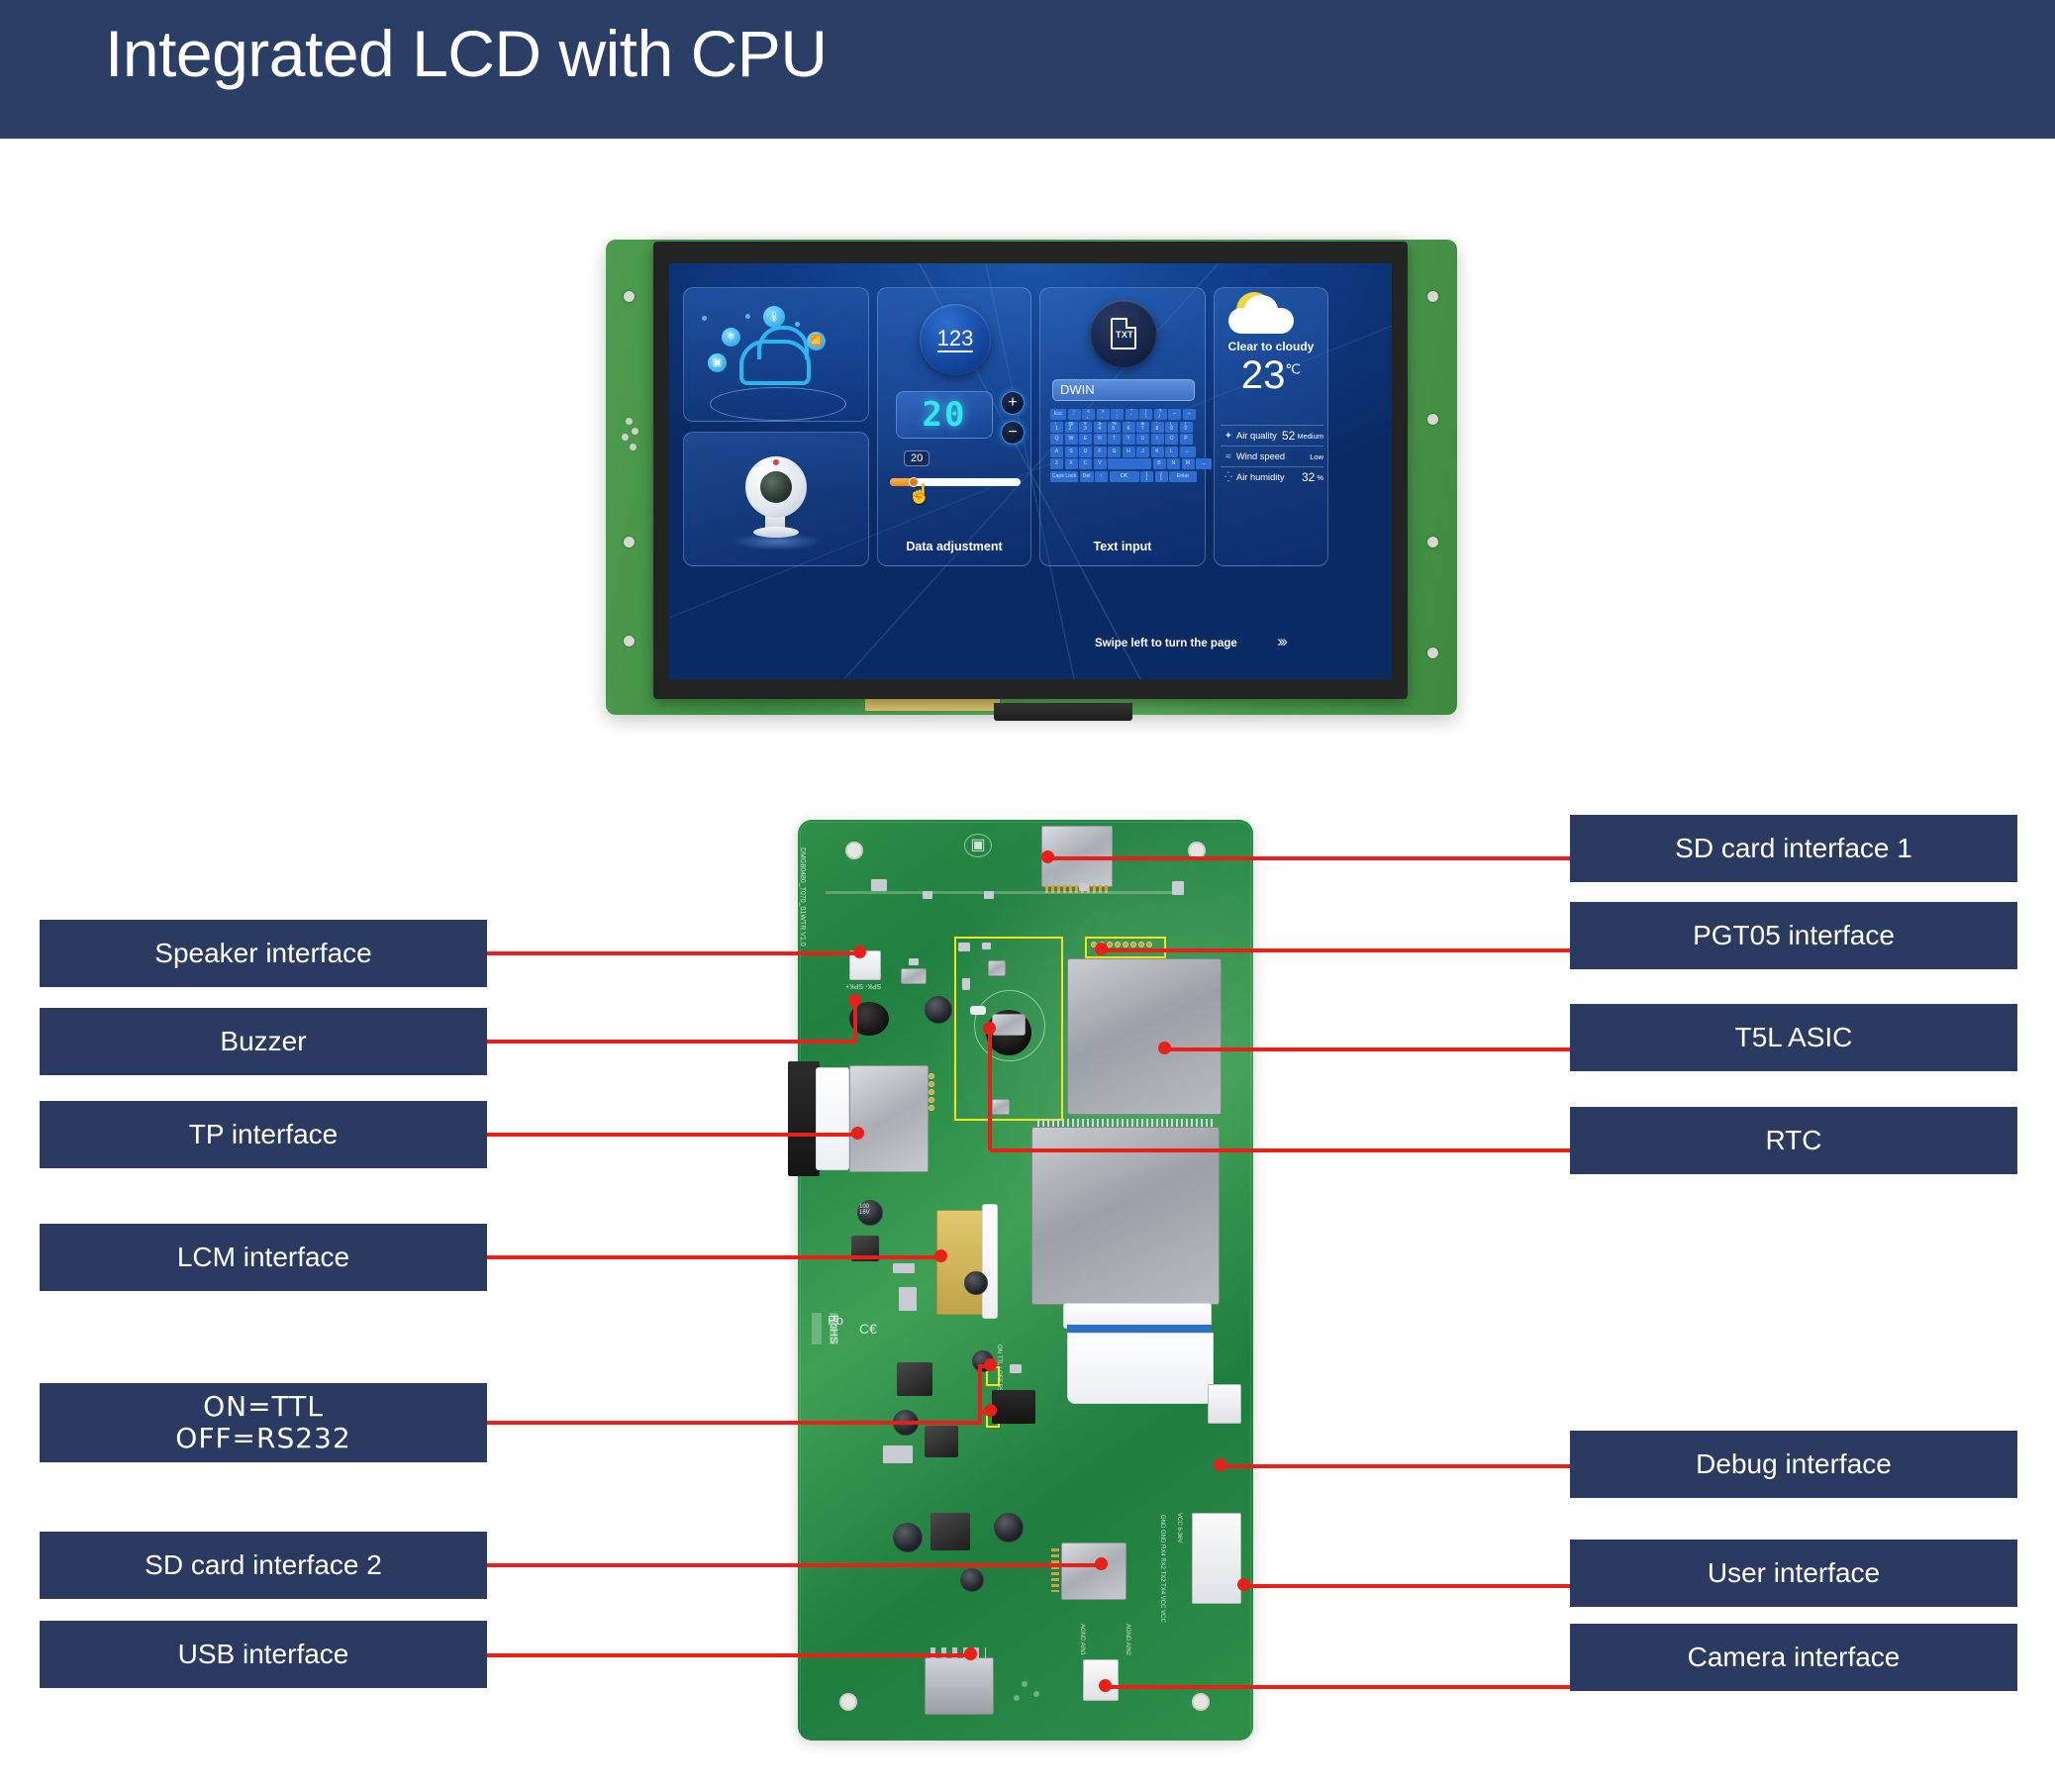  What do you see at coordinates (1159, 463) in the screenshot?
I see `keyboard-key: B` at bounding box center [1159, 463].